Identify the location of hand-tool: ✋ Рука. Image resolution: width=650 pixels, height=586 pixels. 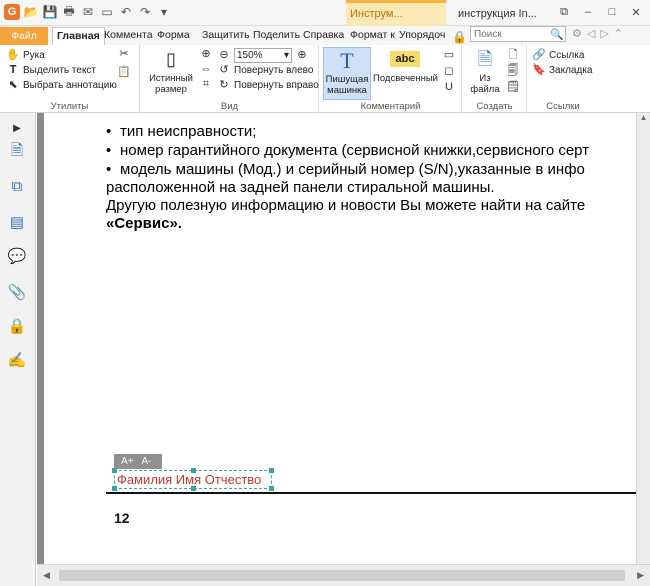
(61, 55).